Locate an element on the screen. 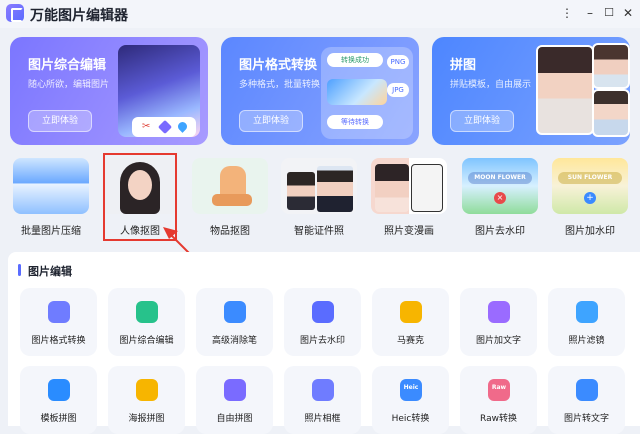 Image resolution: width=640 pixels, height=434 pixels. id-photo-thumb is located at coordinates (319, 186).